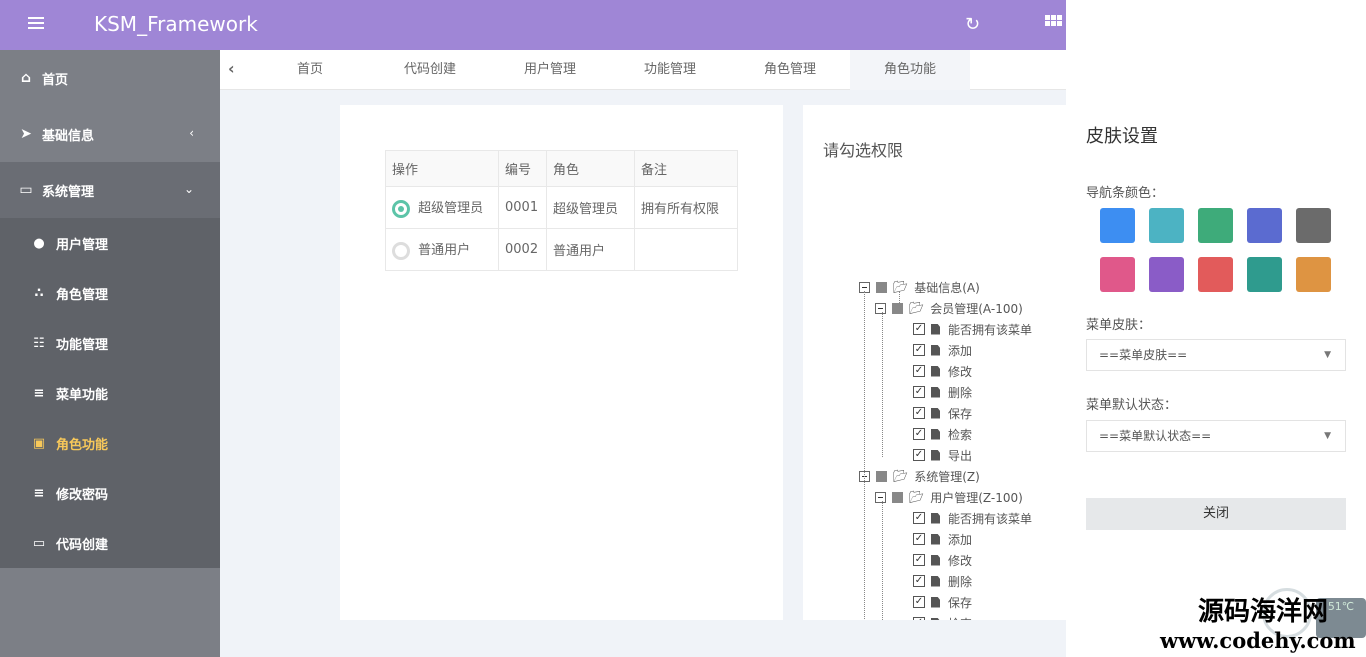 This screenshot has height=657, width=1366. Describe the element at coordinates (110, 443) in the screenshot. I see `sidebar-item-role-function: ▣ 角色功能` at that location.